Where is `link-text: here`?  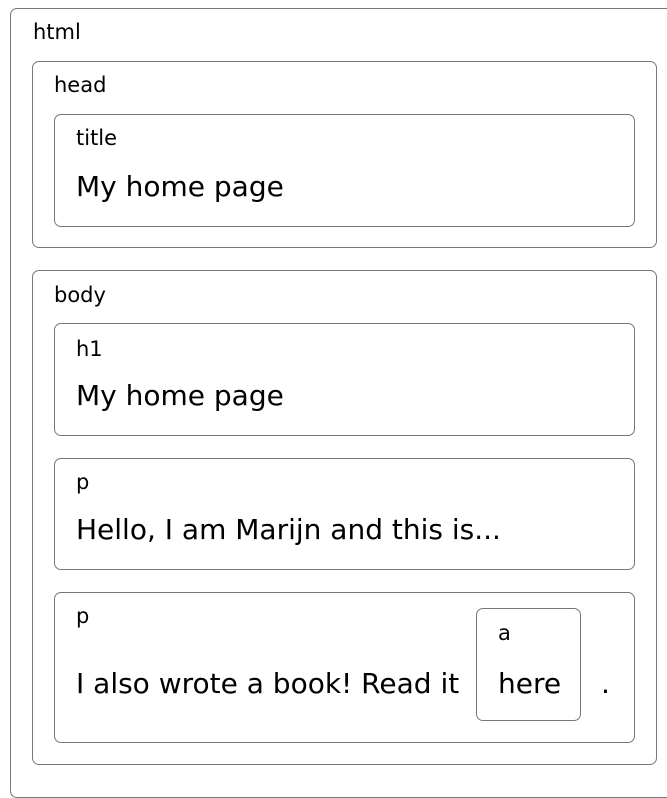
link-text: here is located at coordinates (529, 684).